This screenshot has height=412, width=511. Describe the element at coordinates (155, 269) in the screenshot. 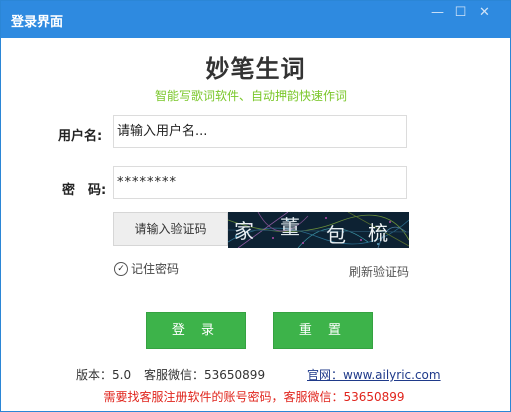

I see `remember-password-label: 记住密码` at that location.